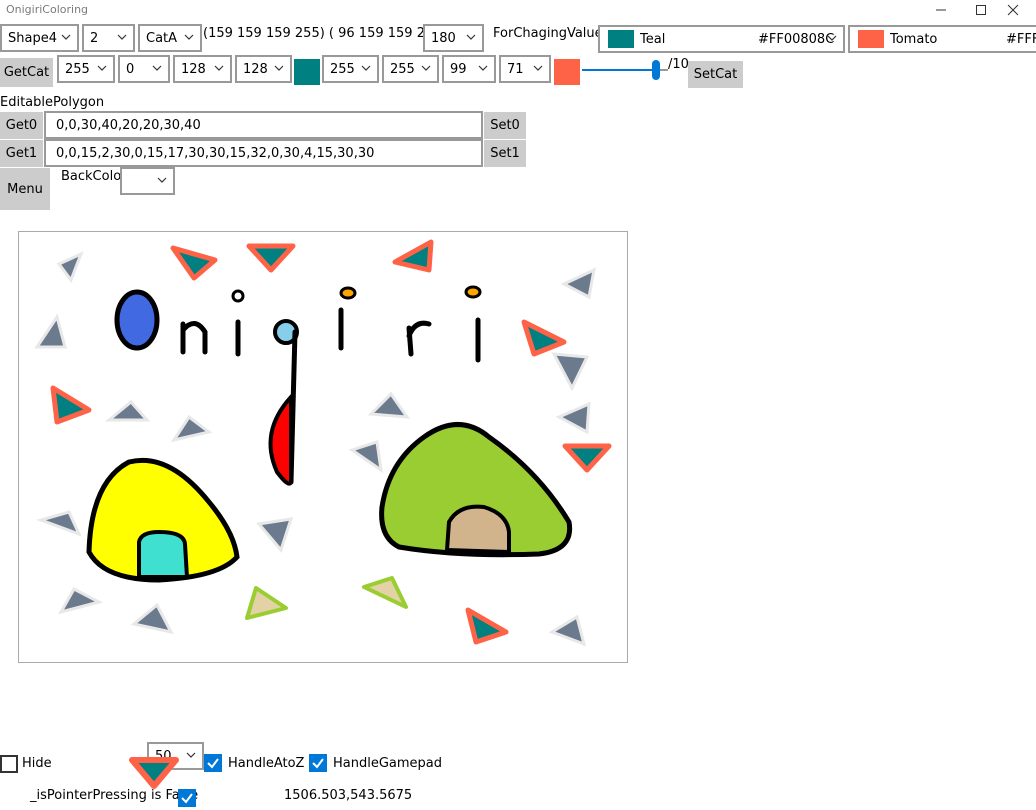  What do you see at coordinates (653, 39) in the screenshot?
I see `color1-name: Teal` at bounding box center [653, 39].